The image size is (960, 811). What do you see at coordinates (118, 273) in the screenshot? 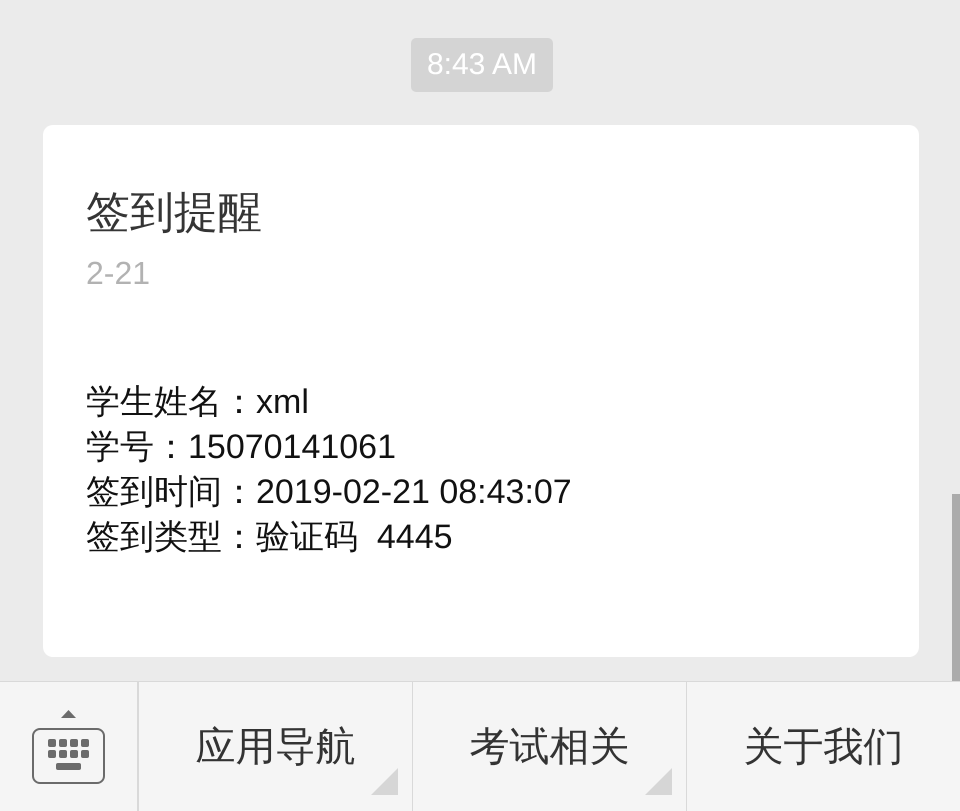
I see `message-date: 2-21` at bounding box center [118, 273].